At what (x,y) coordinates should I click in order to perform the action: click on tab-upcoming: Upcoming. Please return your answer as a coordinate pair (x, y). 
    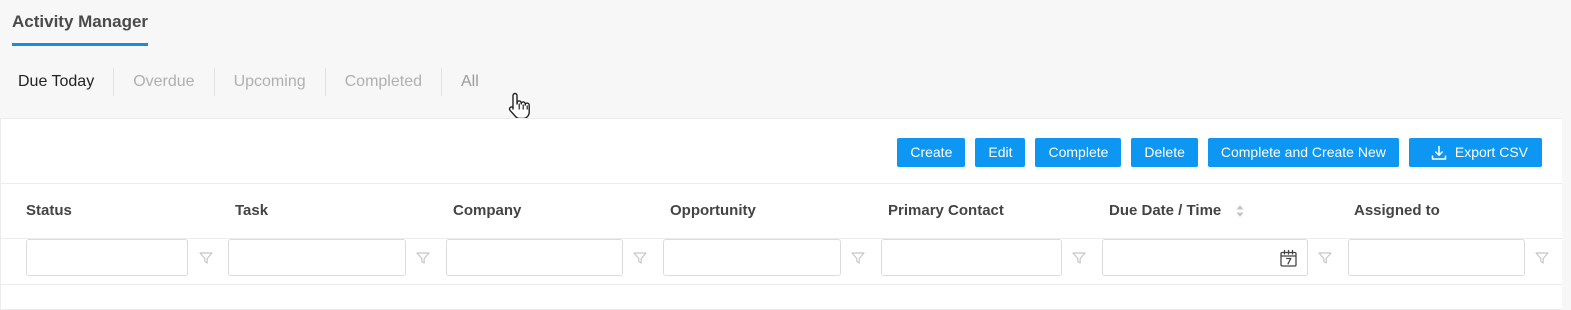
    Looking at the image, I should click on (269, 82).